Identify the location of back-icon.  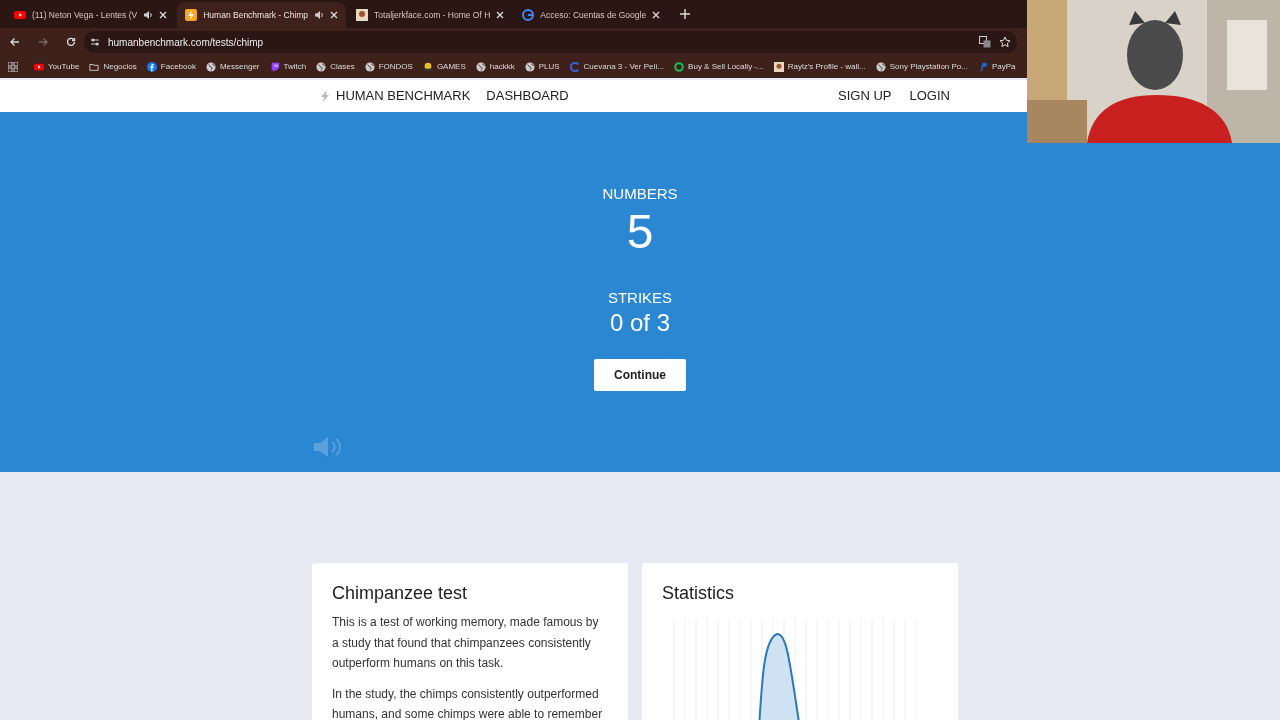
(15, 42).